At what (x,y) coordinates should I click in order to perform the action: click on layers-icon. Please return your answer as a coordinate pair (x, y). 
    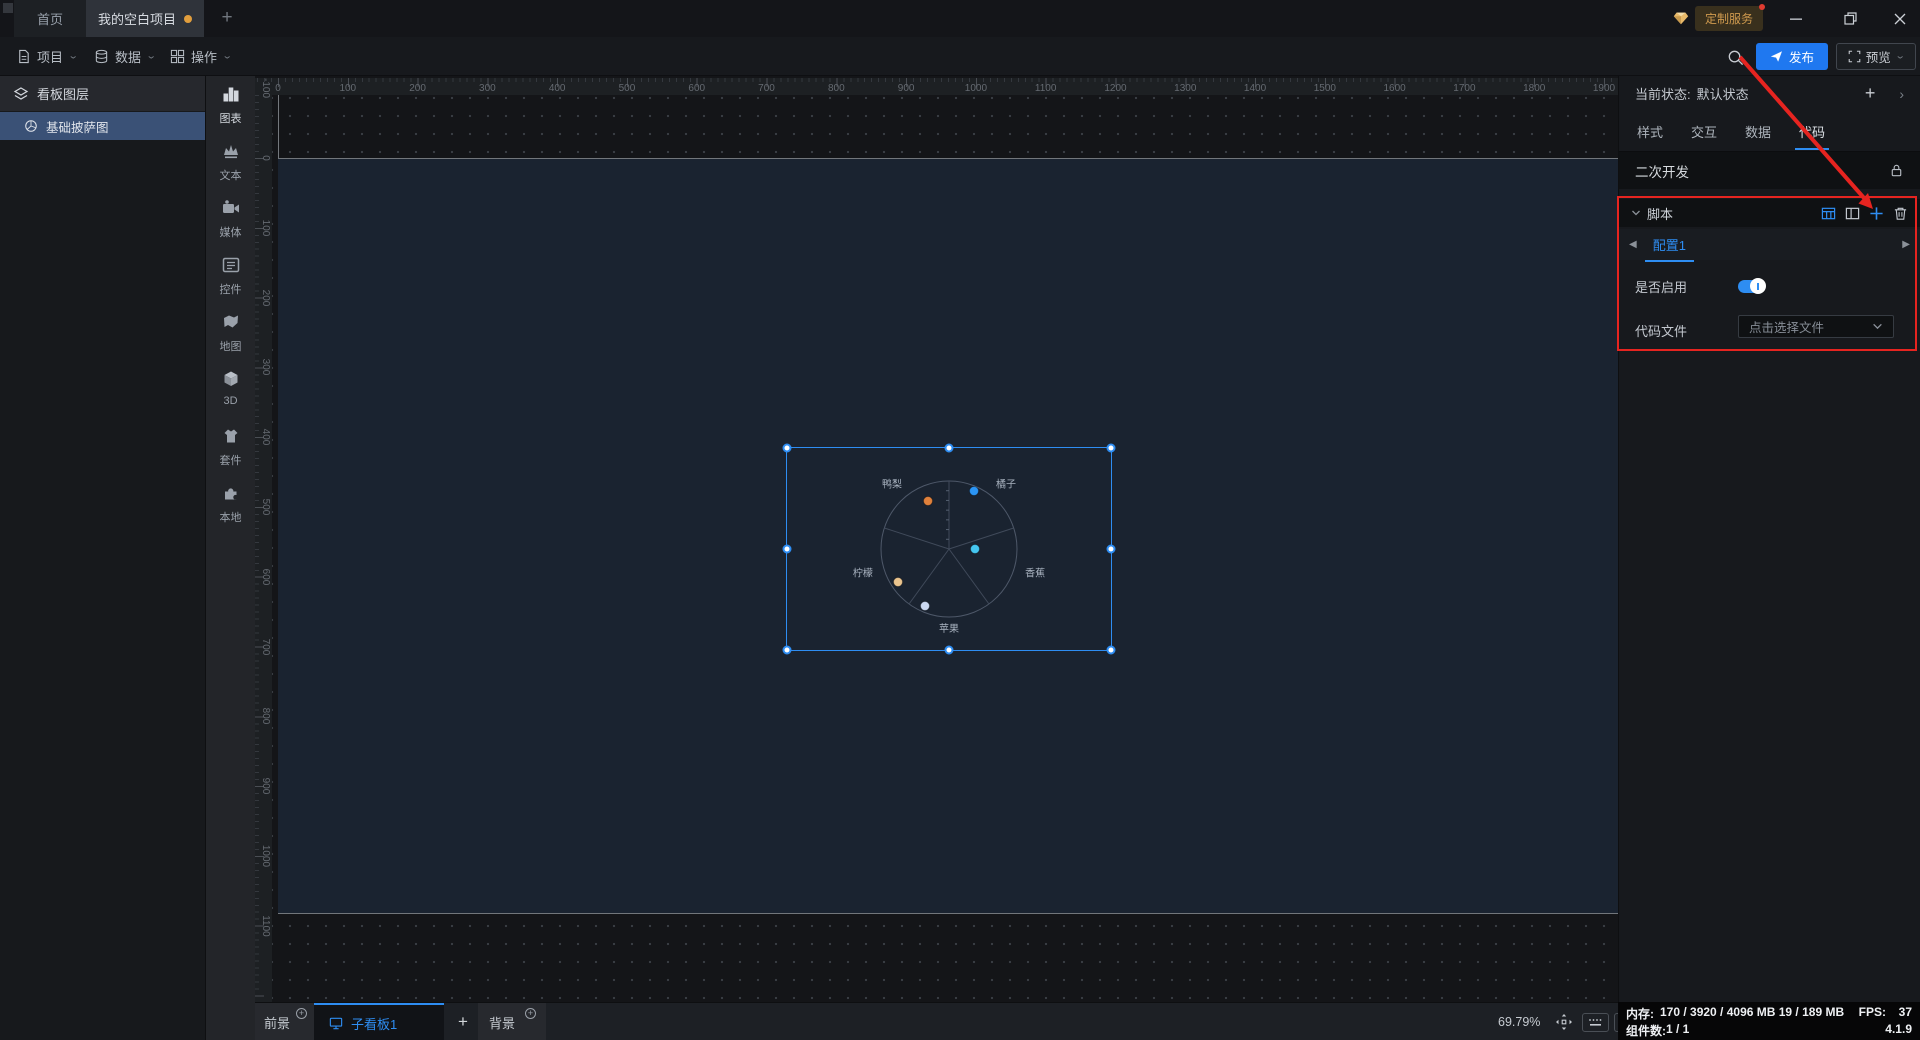
    Looking at the image, I should click on (21, 93).